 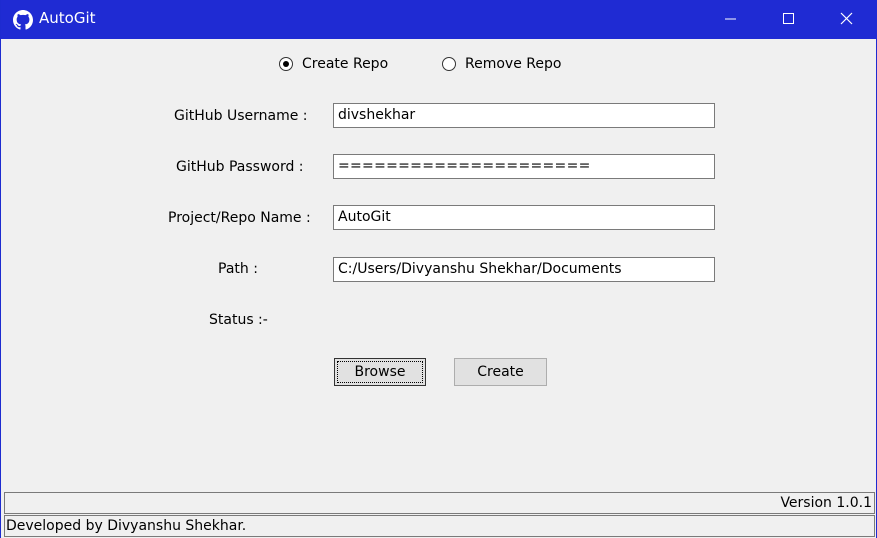 I want to click on status-label: Status :-, so click(x=238, y=320).